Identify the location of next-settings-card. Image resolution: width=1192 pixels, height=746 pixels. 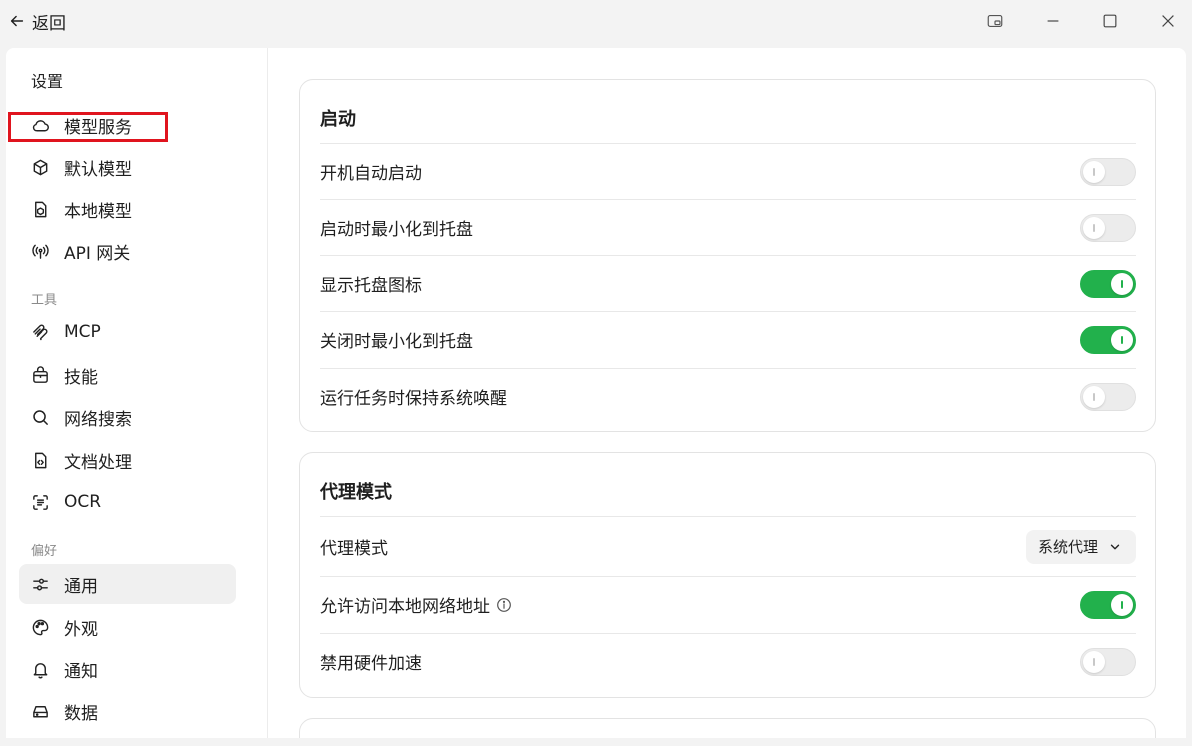
(727, 728).